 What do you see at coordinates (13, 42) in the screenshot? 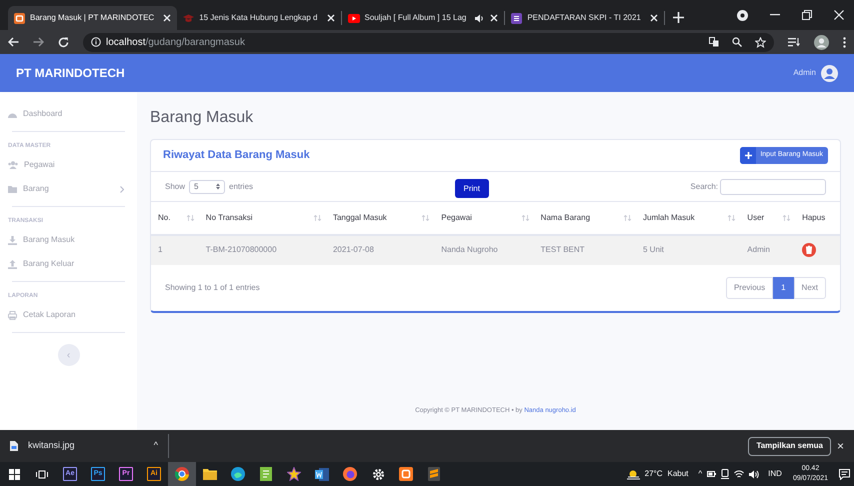
I see `back-icon` at bounding box center [13, 42].